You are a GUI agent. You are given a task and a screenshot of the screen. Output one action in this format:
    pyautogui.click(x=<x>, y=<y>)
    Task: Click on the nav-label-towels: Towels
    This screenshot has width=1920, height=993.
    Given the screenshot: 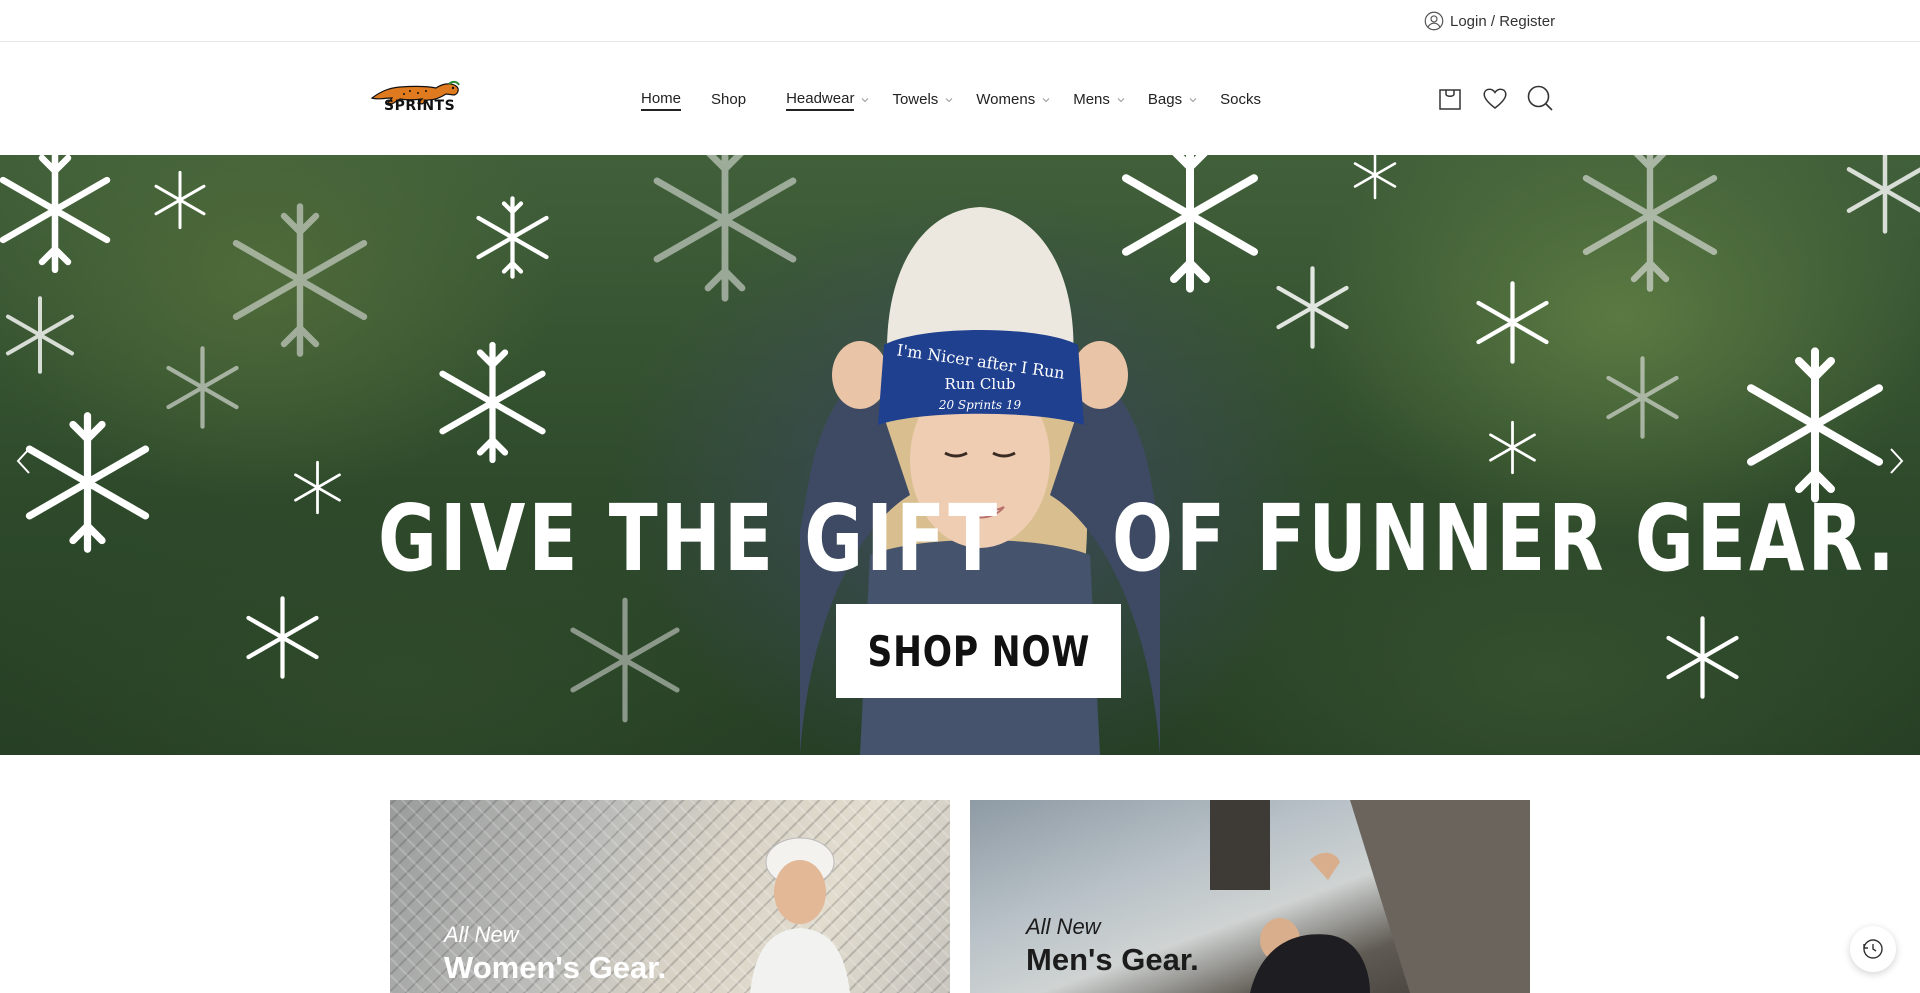 What is the action you would take?
    pyautogui.click(x=915, y=99)
    